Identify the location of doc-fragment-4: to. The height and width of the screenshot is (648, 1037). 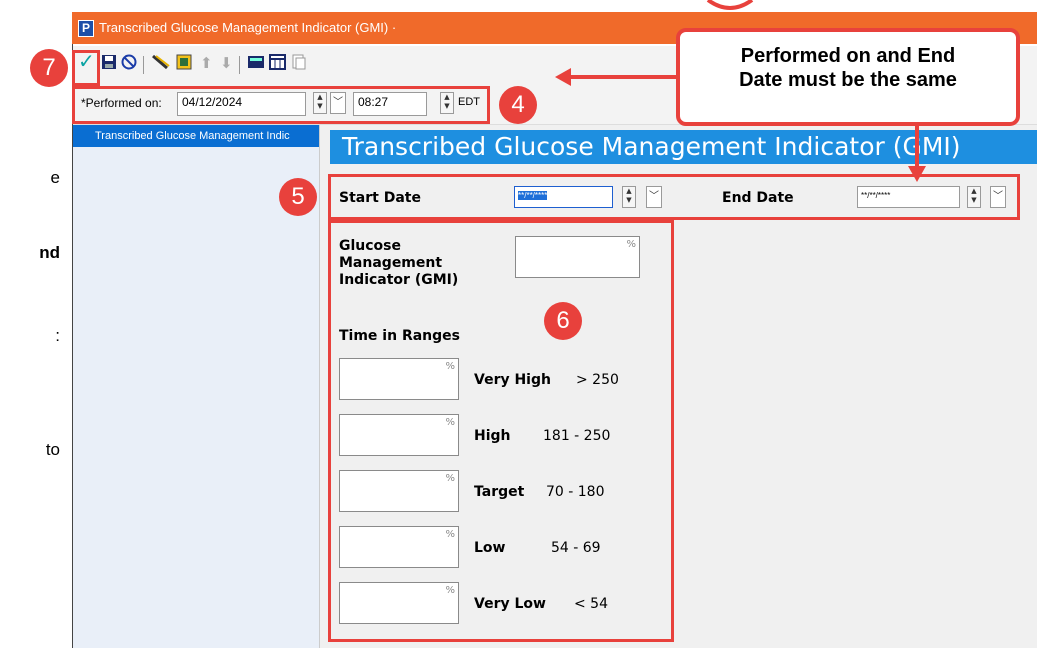
(52, 449).